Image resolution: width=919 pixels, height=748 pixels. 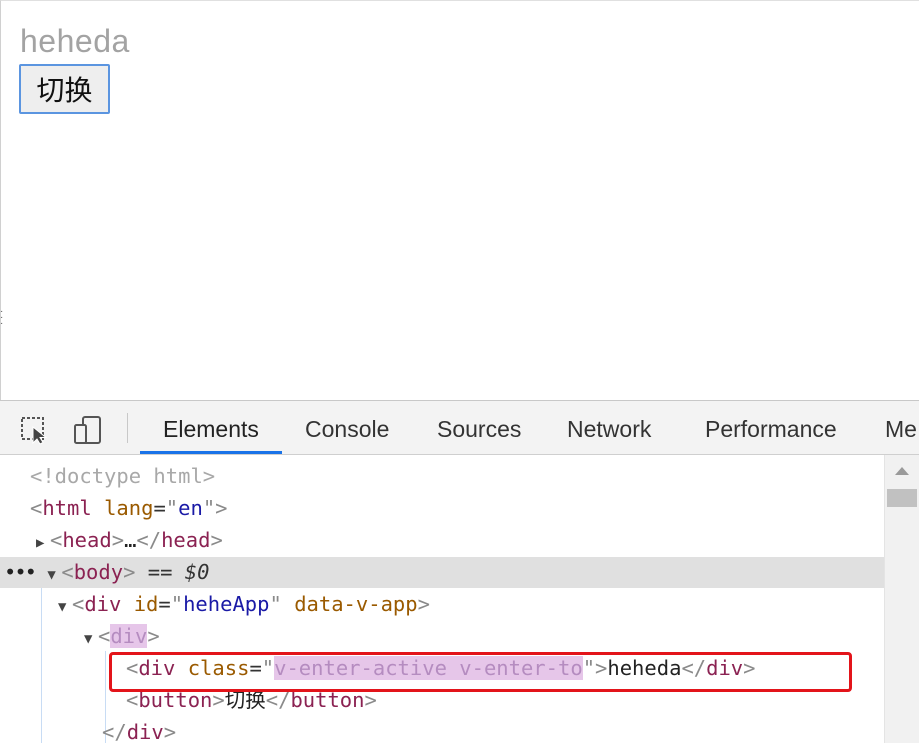 I want to click on toggle-button: 切换, so click(x=64, y=89).